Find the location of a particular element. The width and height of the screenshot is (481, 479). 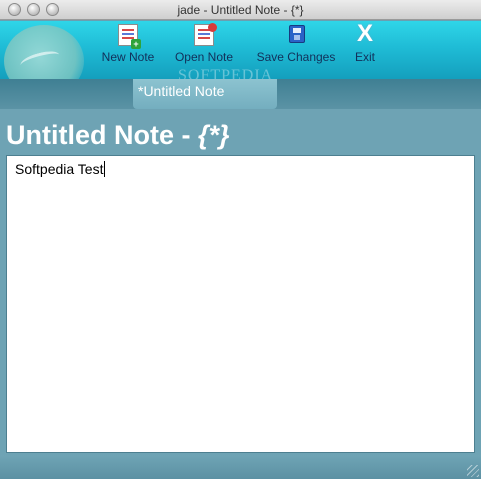

note-title: Untitled Note - {*} is located at coordinates (118, 135).